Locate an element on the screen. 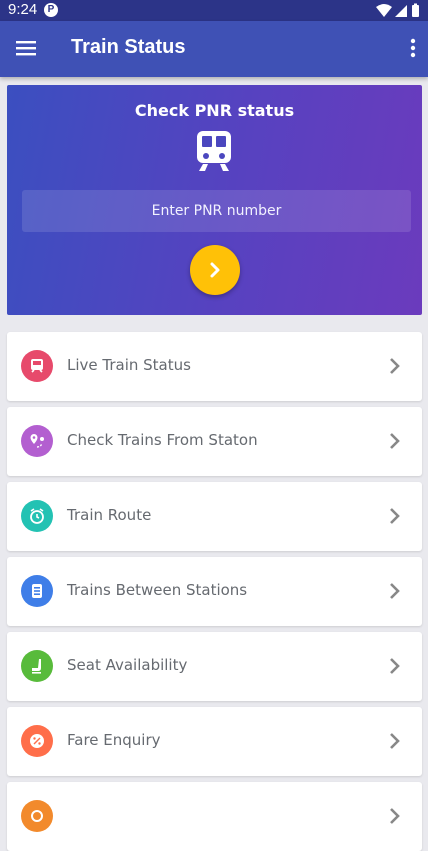 The image size is (428, 851). percent-icon is located at coordinates (37, 741).